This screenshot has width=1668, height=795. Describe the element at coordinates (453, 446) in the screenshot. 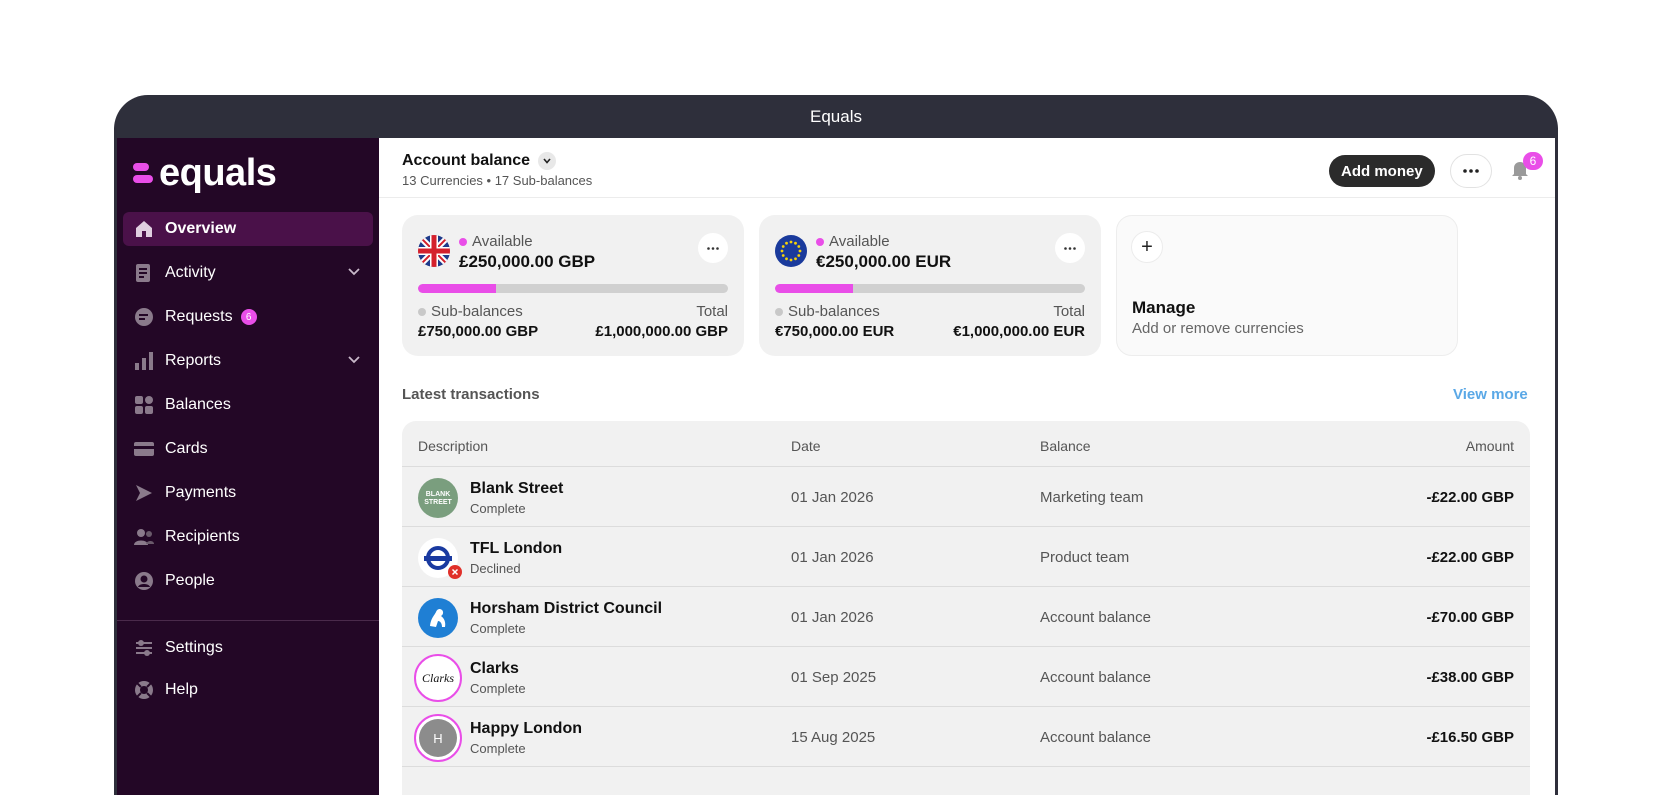

I see `column-header-description: Description` at that location.